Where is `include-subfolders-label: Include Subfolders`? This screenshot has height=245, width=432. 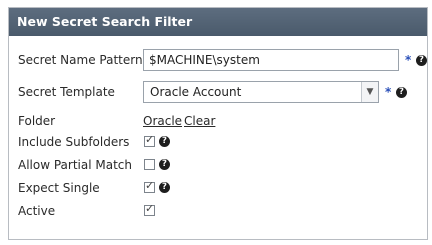
include-subfolders-label: Include Subfolders is located at coordinates (74, 142).